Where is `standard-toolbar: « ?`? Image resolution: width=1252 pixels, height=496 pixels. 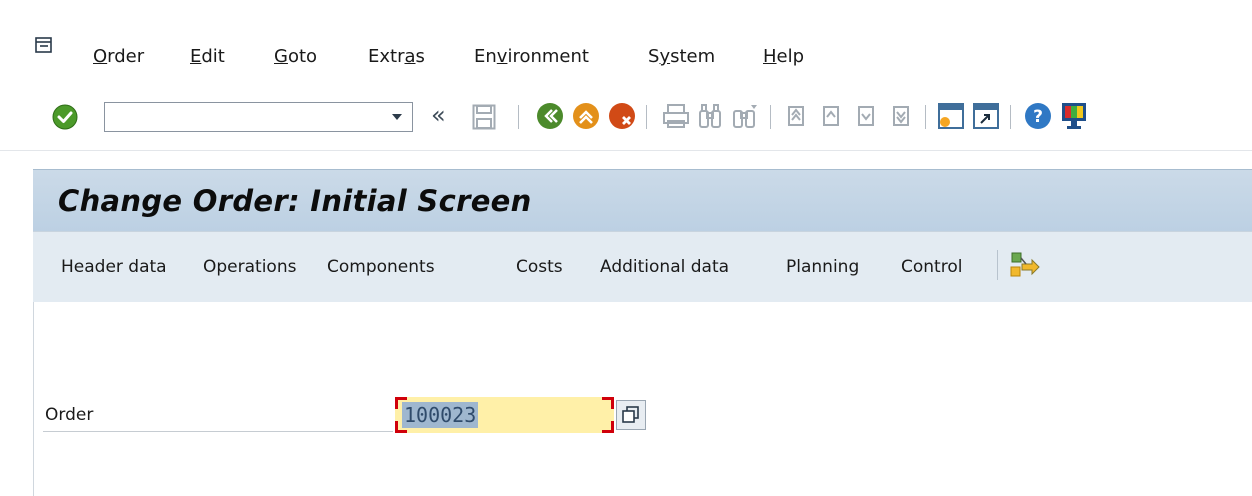 standard-toolbar: « ? is located at coordinates (626, 121).